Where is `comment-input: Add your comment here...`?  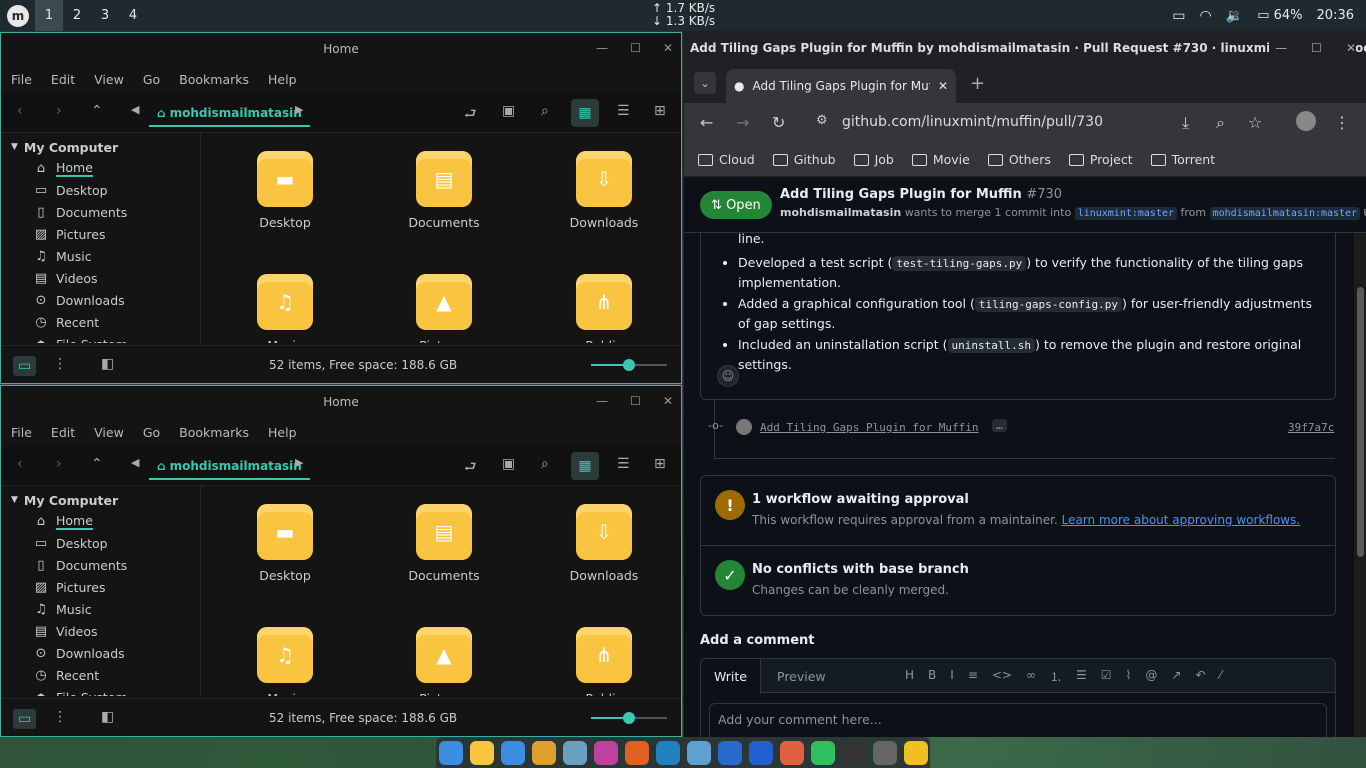
comment-input: Add your comment here... is located at coordinates (1018, 720).